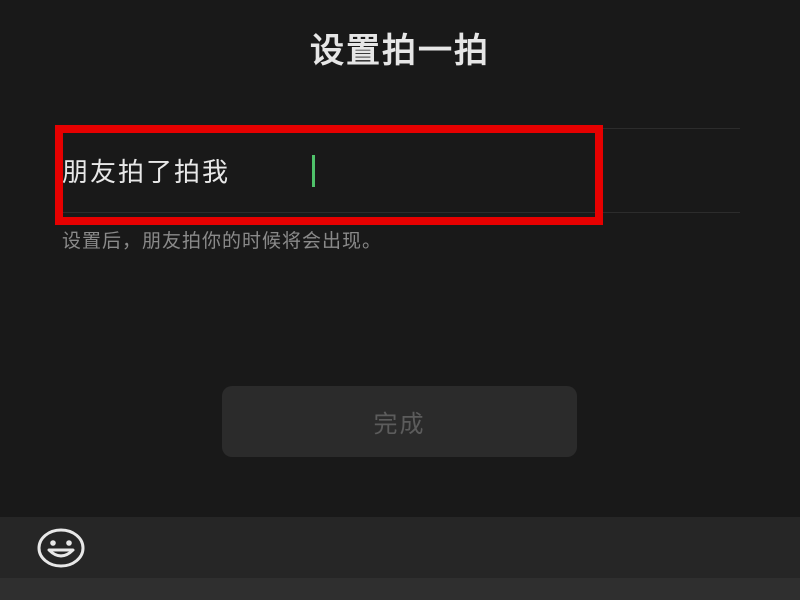 This screenshot has height=600, width=800. I want to click on text-cursor, so click(313, 171).